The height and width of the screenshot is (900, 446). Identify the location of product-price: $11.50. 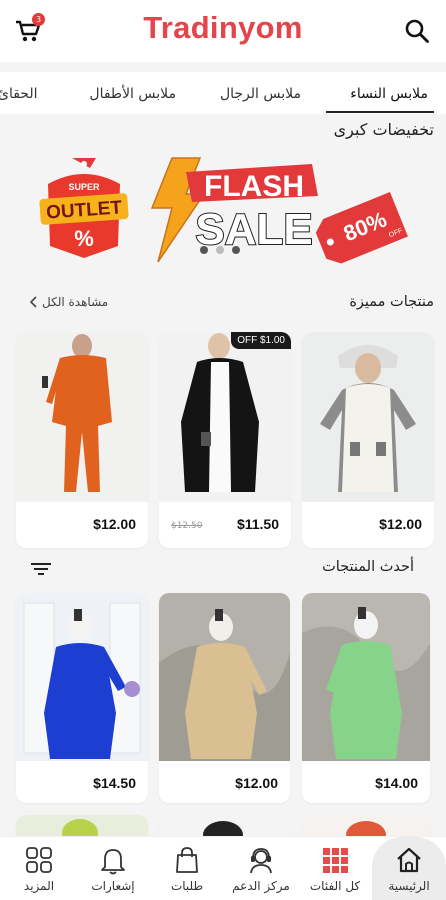
(257, 524).